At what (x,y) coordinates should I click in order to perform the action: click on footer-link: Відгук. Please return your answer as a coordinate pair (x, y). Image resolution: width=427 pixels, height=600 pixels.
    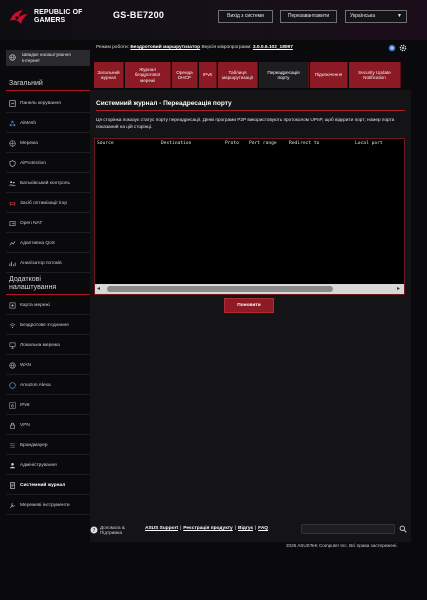
    Looking at the image, I should click on (245, 528).